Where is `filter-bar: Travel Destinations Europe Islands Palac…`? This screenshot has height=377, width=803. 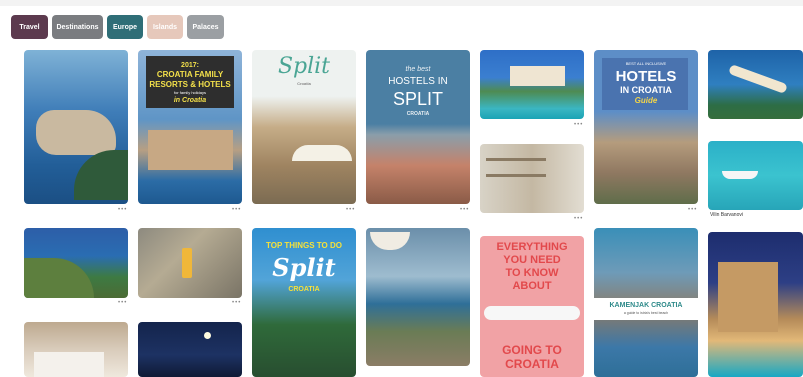 filter-bar: Travel Destinations Europe Islands Palac… is located at coordinates (117, 27).